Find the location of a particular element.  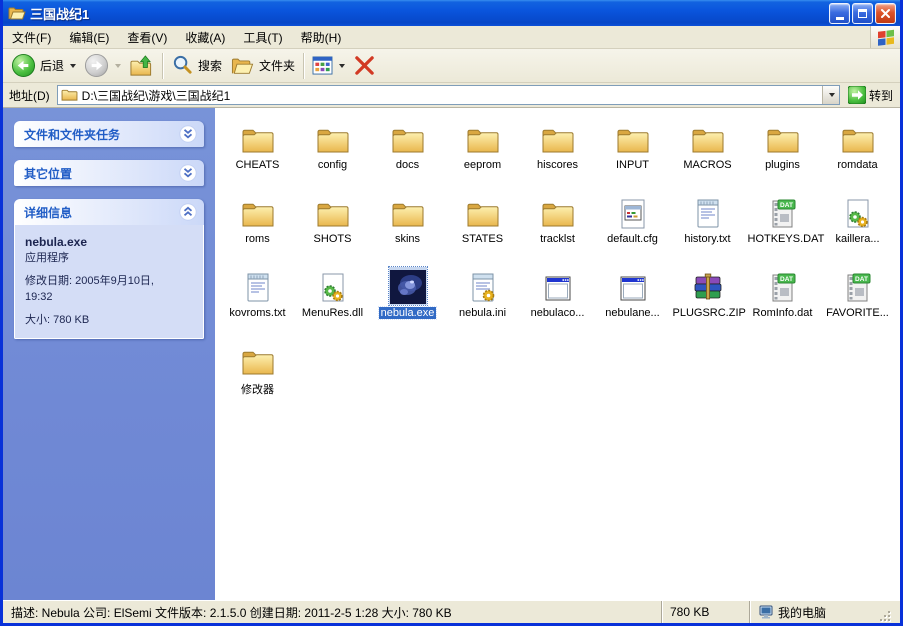

file-label: tracklst is located at coordinates (557, 239).